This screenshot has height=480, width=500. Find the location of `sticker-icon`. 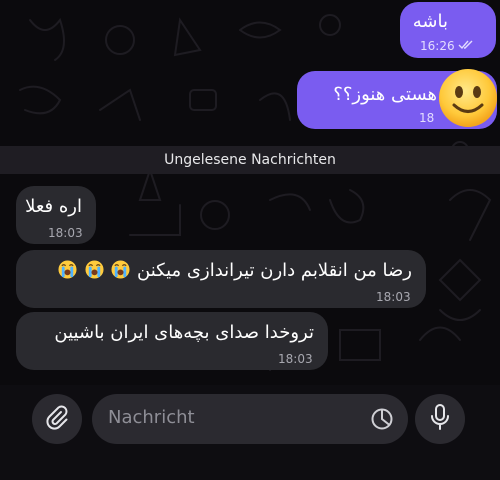

sticker-icon is located at coordinates (382, 421).